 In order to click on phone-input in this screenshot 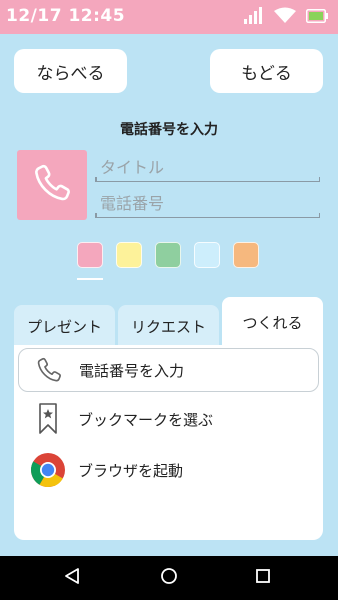, I will do `click(207, 203)`.